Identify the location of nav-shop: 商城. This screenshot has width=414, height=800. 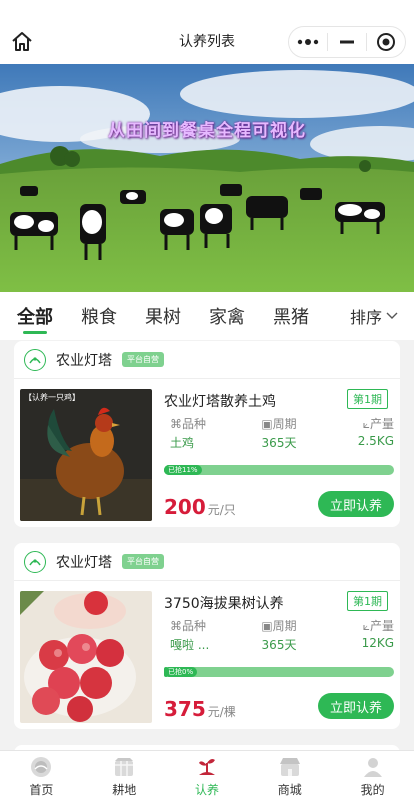
(289, 775).